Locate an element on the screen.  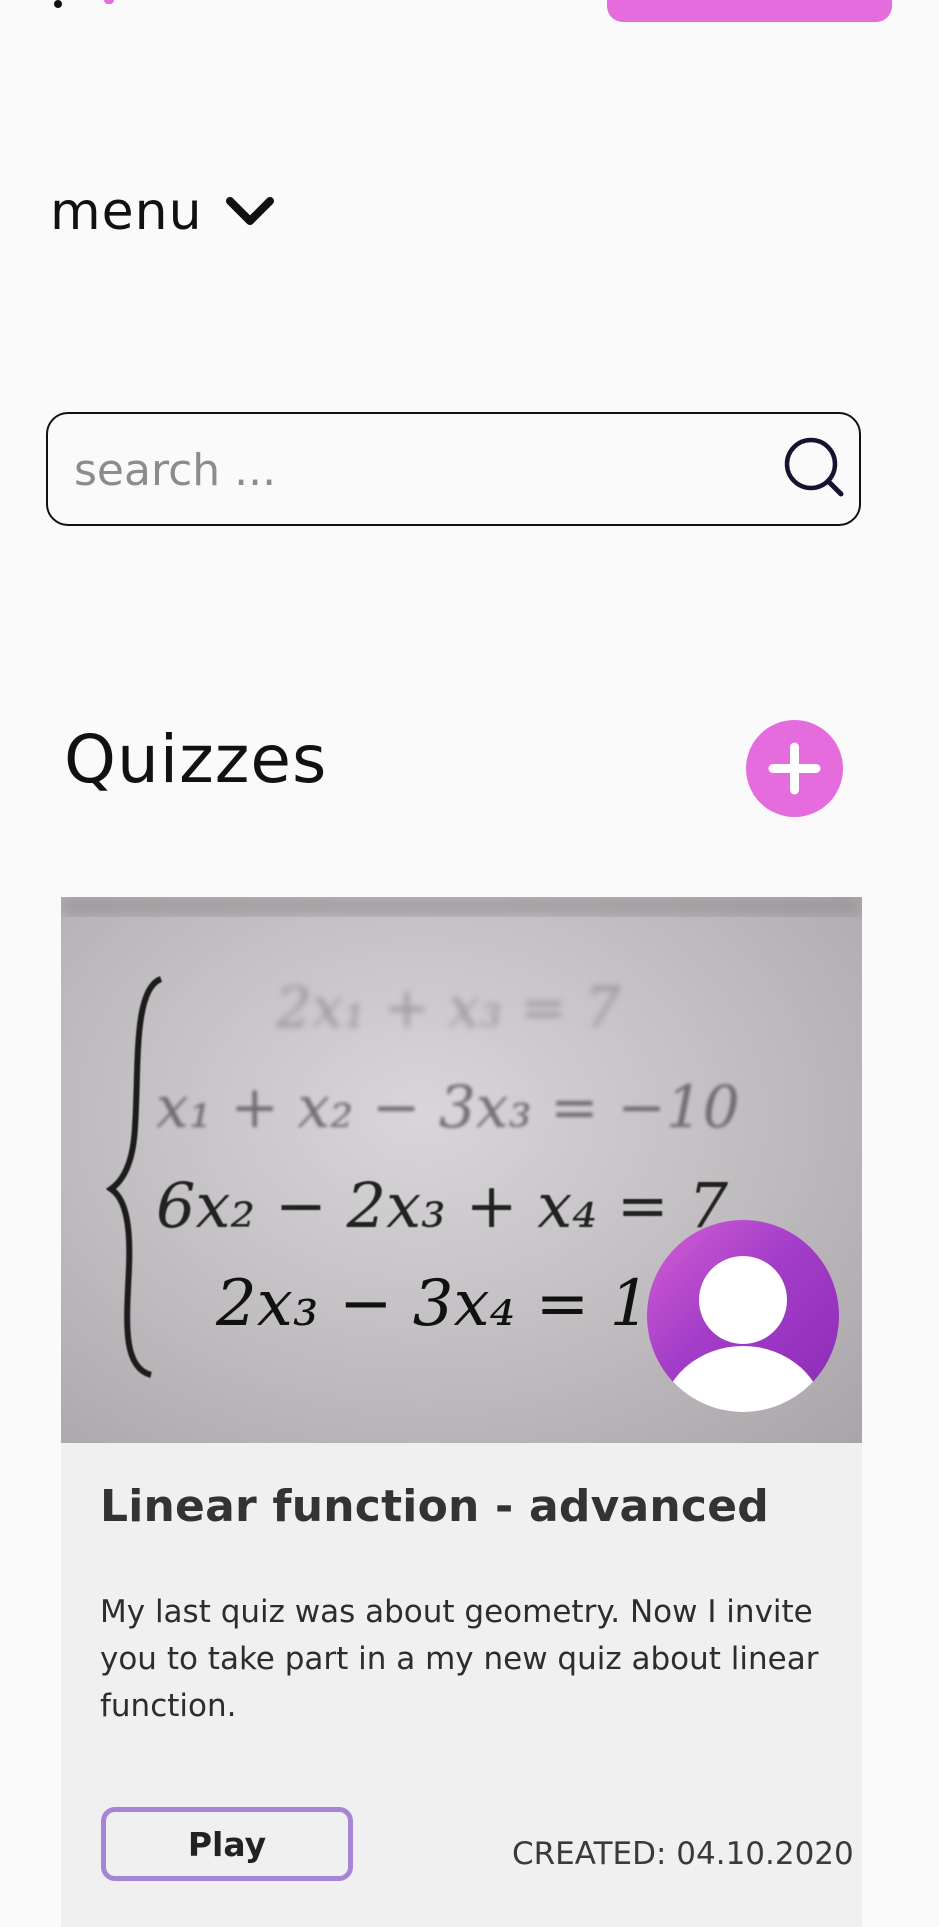
search-icon is located at coordinates (815, 470).